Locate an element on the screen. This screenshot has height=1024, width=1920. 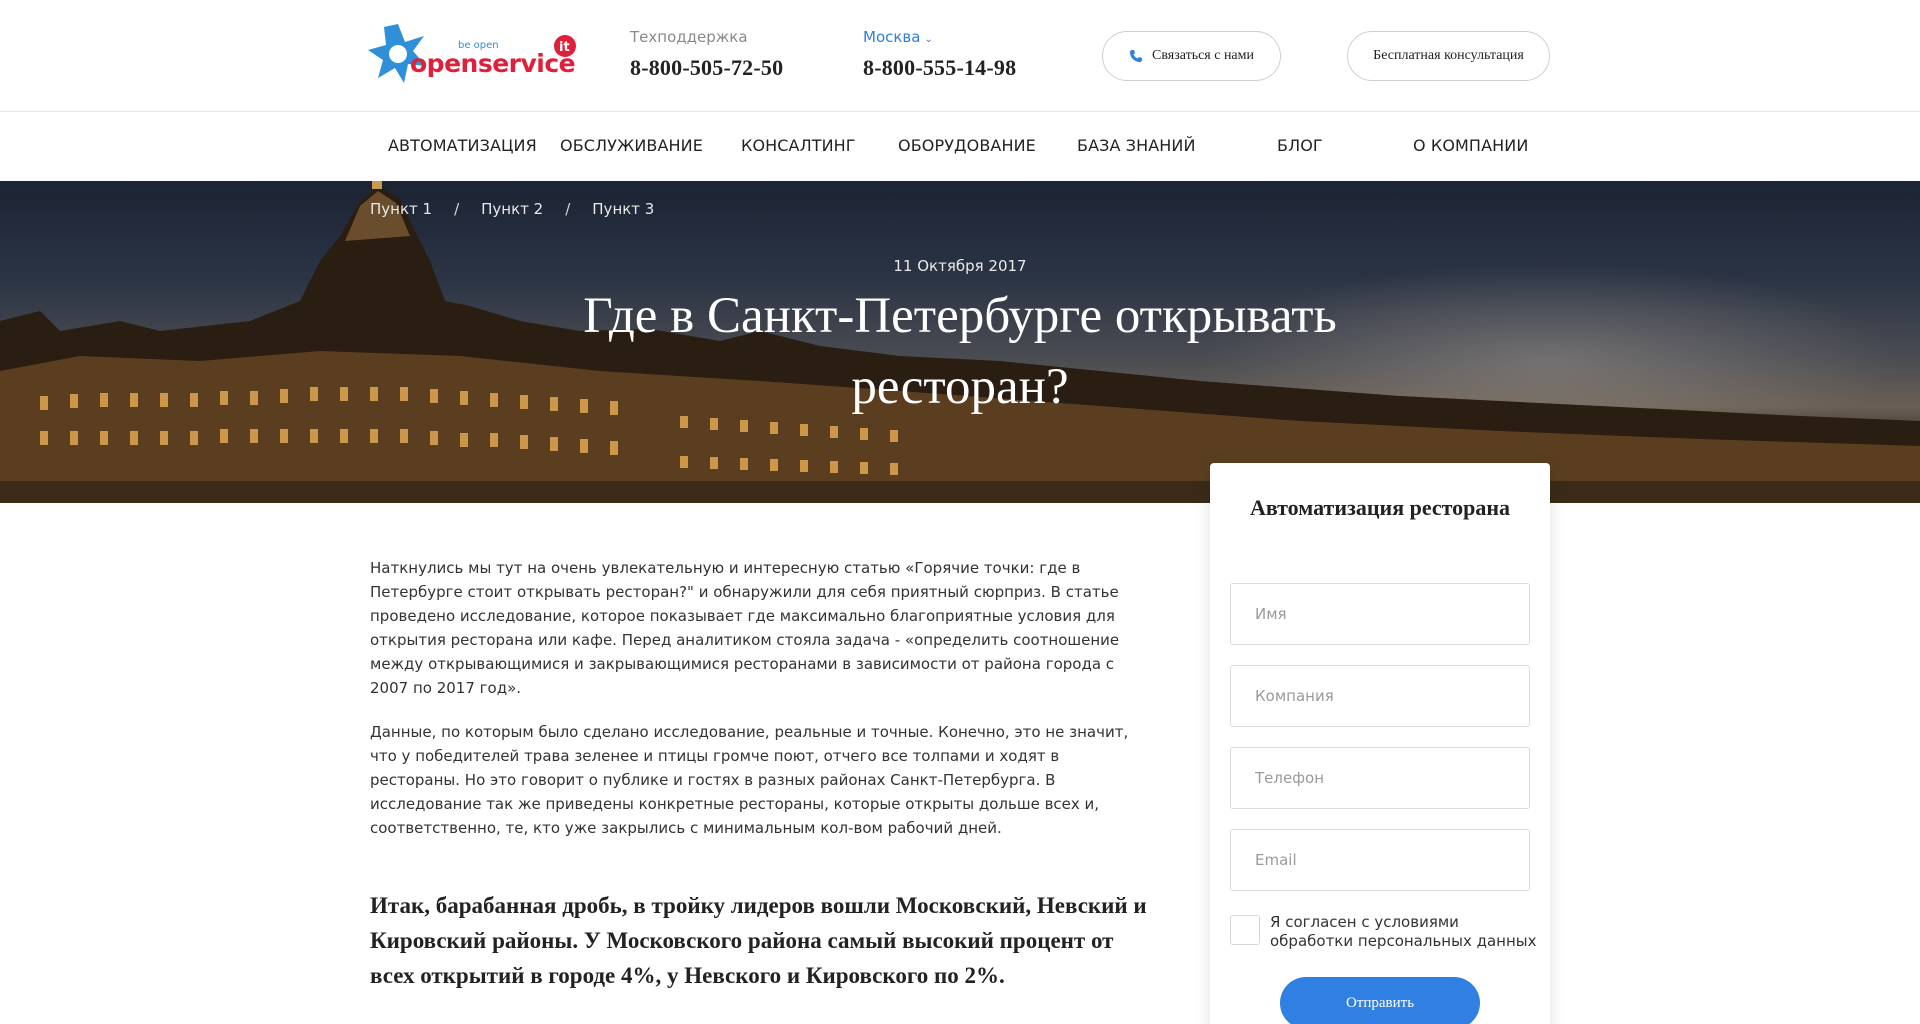
contact-us-button: Связаться с нами is located at coordinates (1191, 56).